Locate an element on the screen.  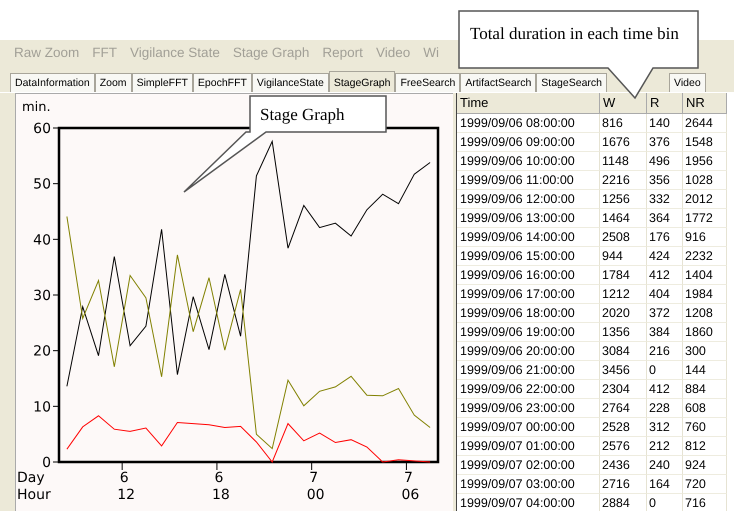
y-tick-label: 30 is located at coordinates (42, 296).